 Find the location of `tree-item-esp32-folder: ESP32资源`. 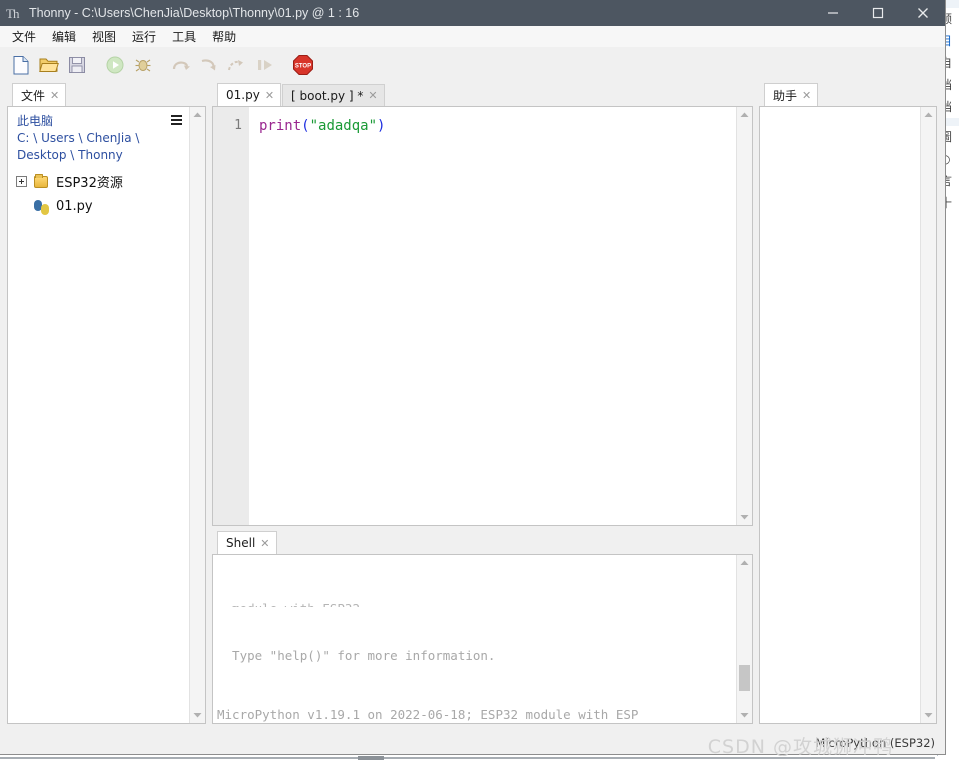

tree-item-esp32-folder: ESP32资源 is located at coordinates (98, 181).